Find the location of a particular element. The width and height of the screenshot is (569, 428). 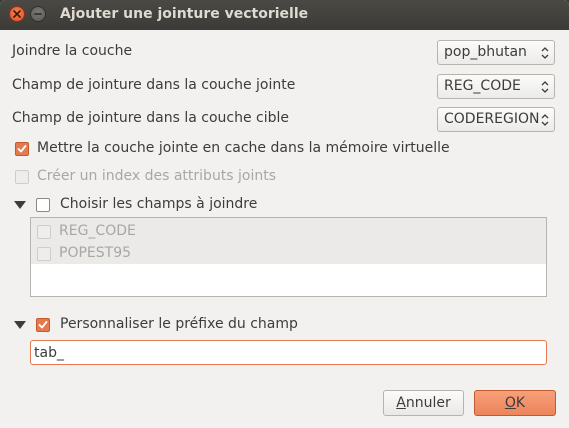

minimize-icon is located at coordinates (38, 14).